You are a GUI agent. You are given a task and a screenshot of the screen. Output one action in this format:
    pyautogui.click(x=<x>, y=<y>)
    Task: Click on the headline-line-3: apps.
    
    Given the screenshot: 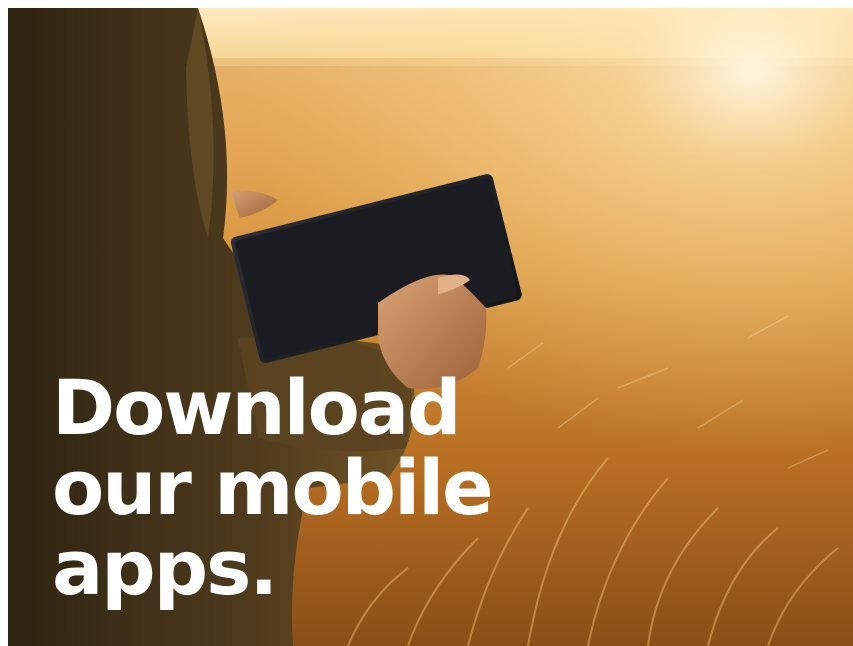 What is the action you would take?
    pyautogui.click(x=165, y=567)
    